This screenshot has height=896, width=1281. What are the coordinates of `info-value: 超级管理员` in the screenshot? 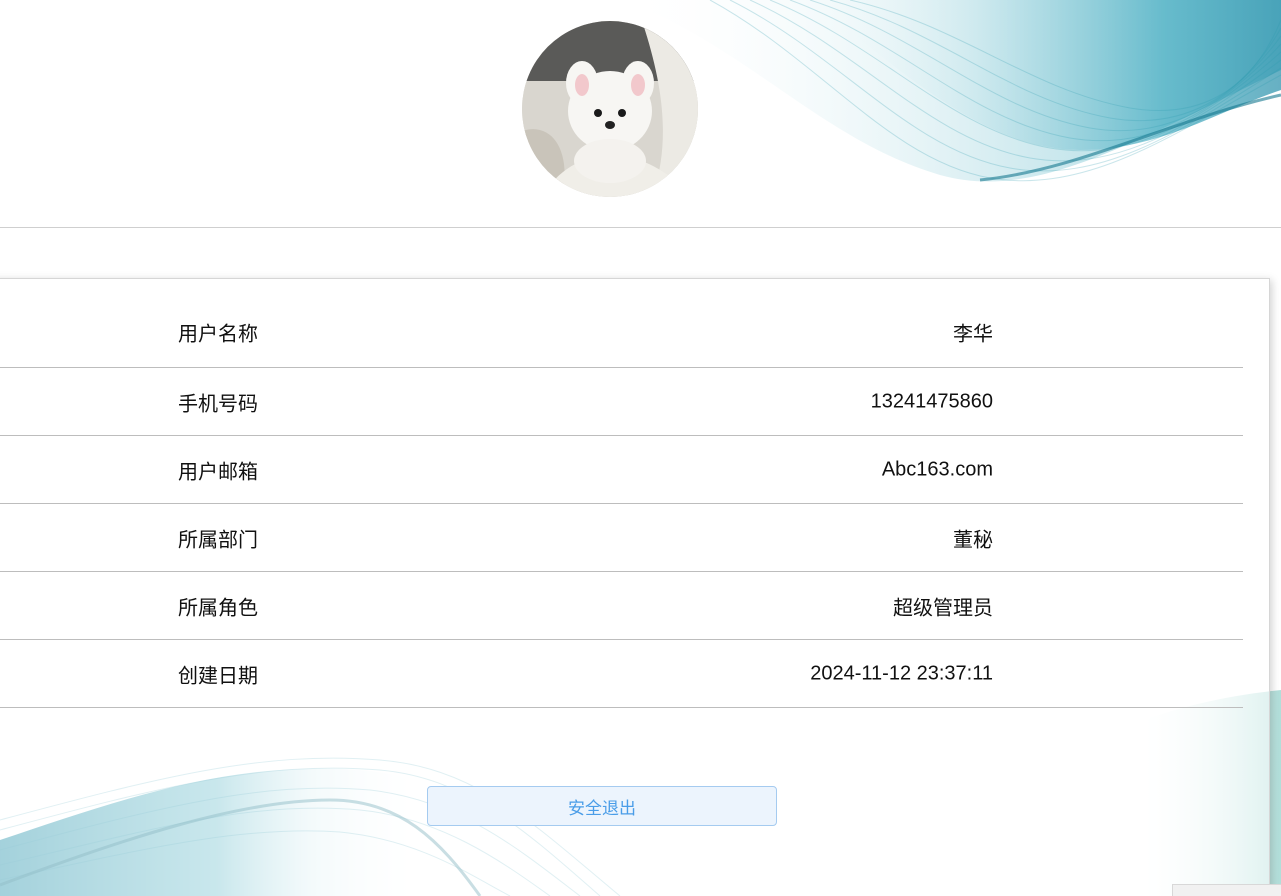 It's located at (943, 608).